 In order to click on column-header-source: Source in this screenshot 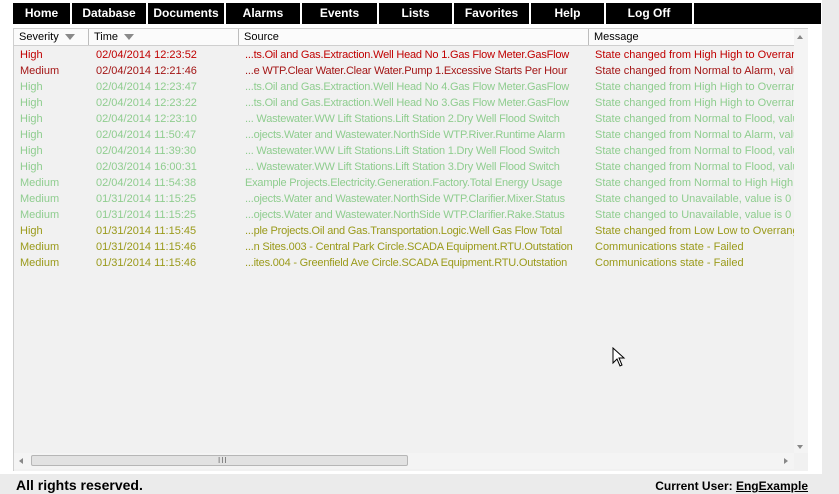, I will do `click(414, 37)`.